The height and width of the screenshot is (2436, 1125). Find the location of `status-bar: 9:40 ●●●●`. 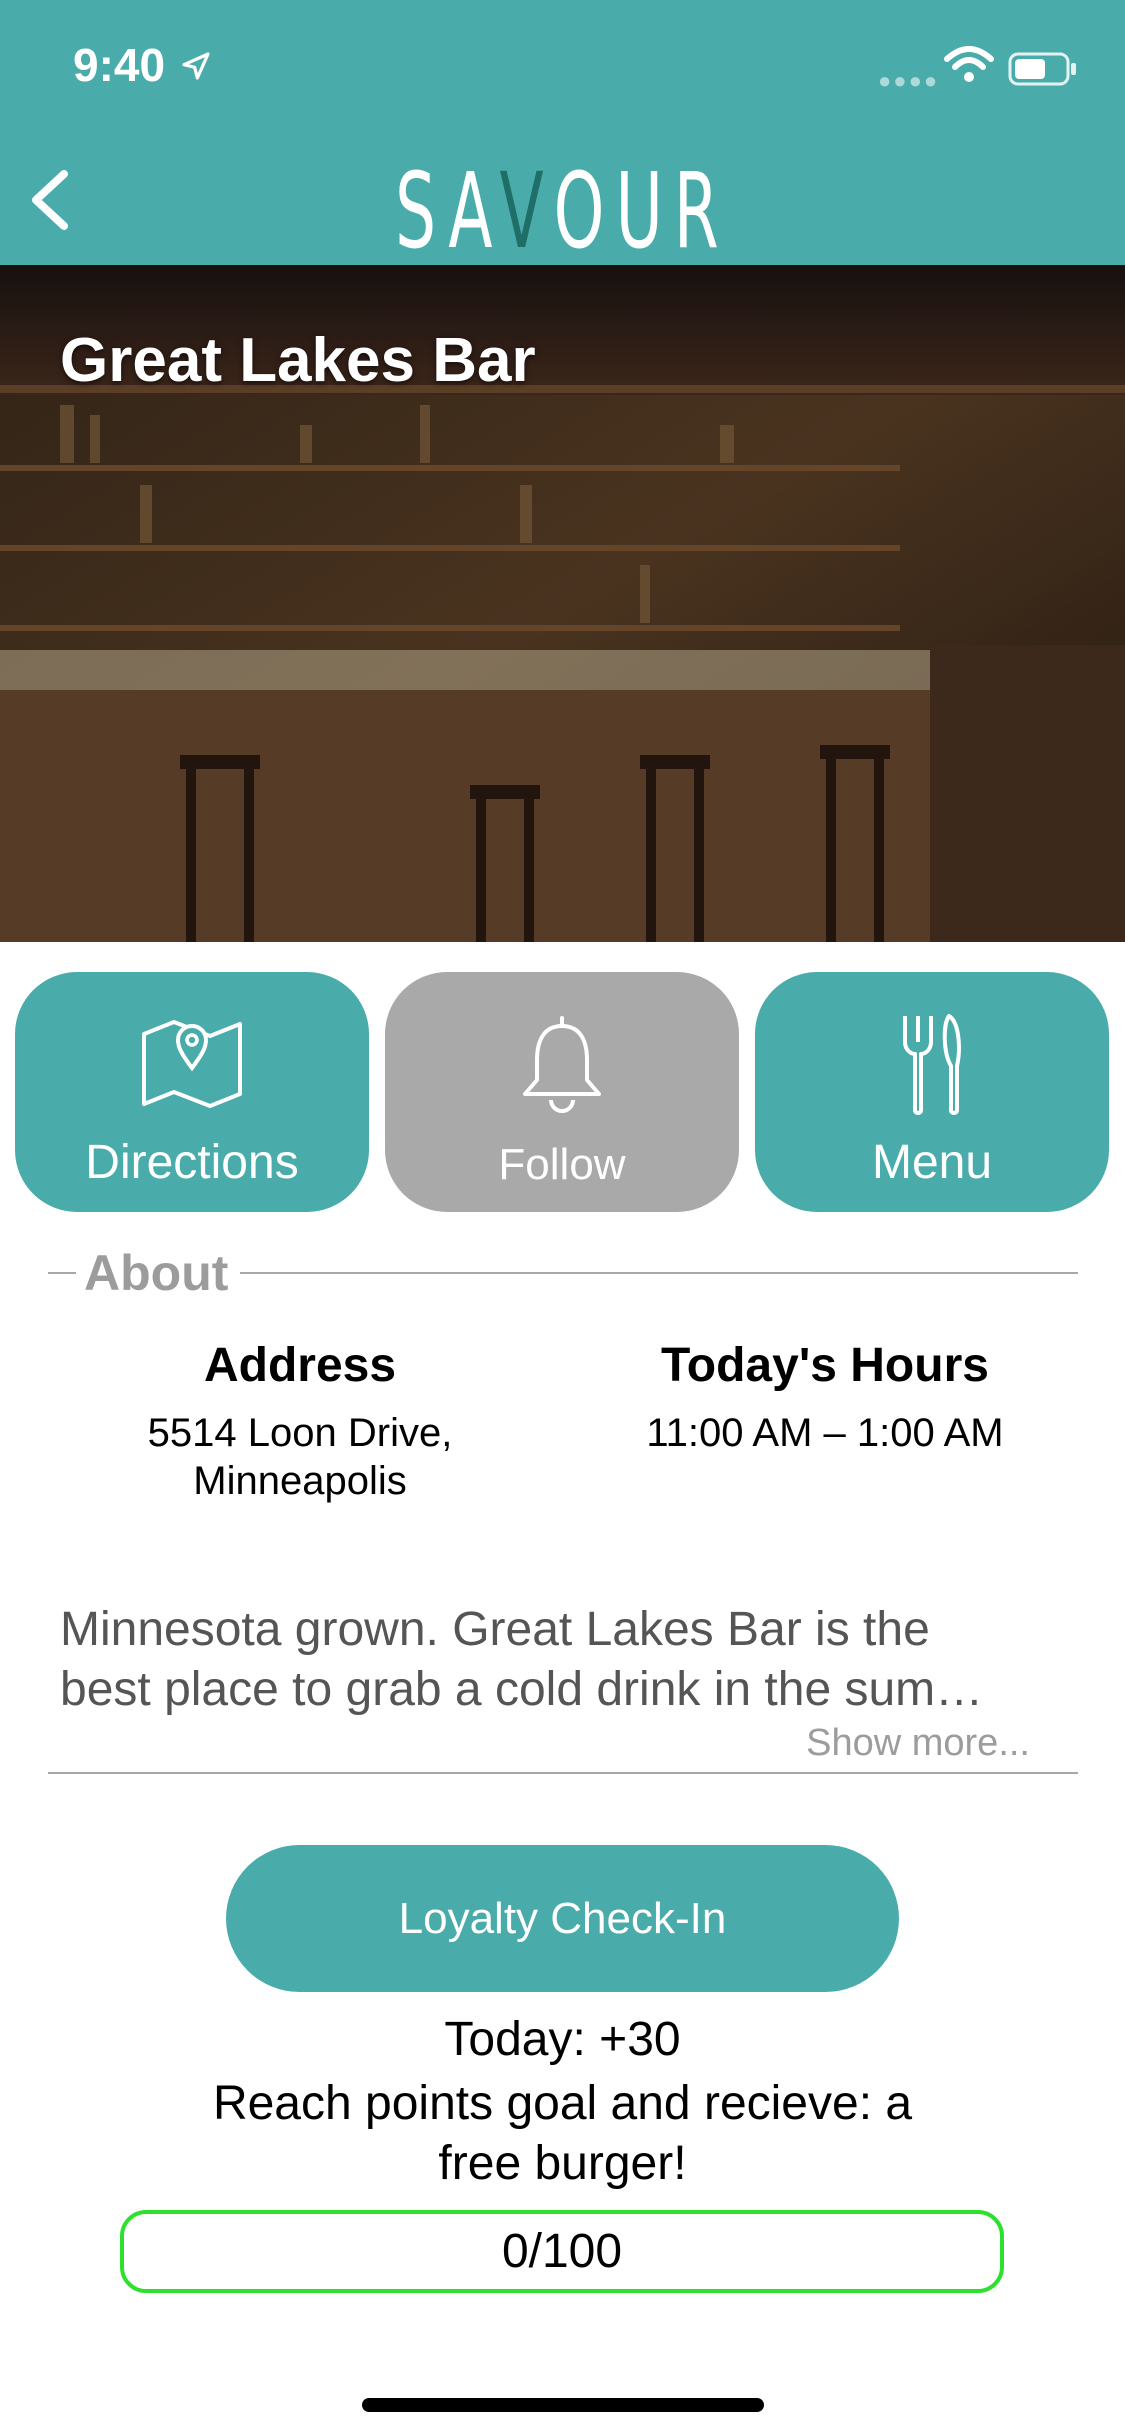

status-bar: 9:40 ●●●● is located at coordinates (562, 67).